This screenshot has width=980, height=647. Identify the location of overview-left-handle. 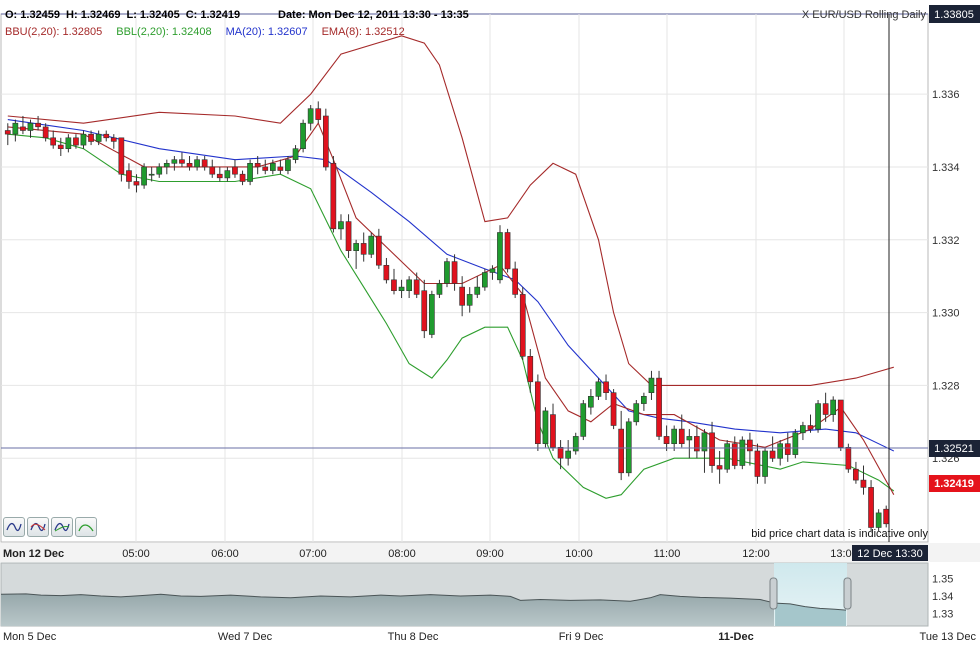
(773, 593).